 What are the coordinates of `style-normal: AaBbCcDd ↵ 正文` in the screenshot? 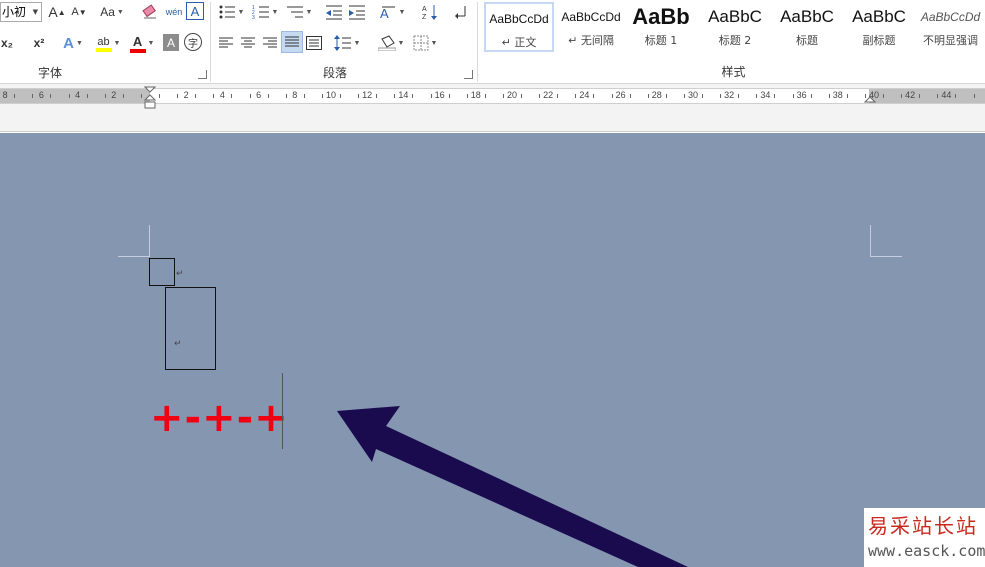 It's located at (519, 27).